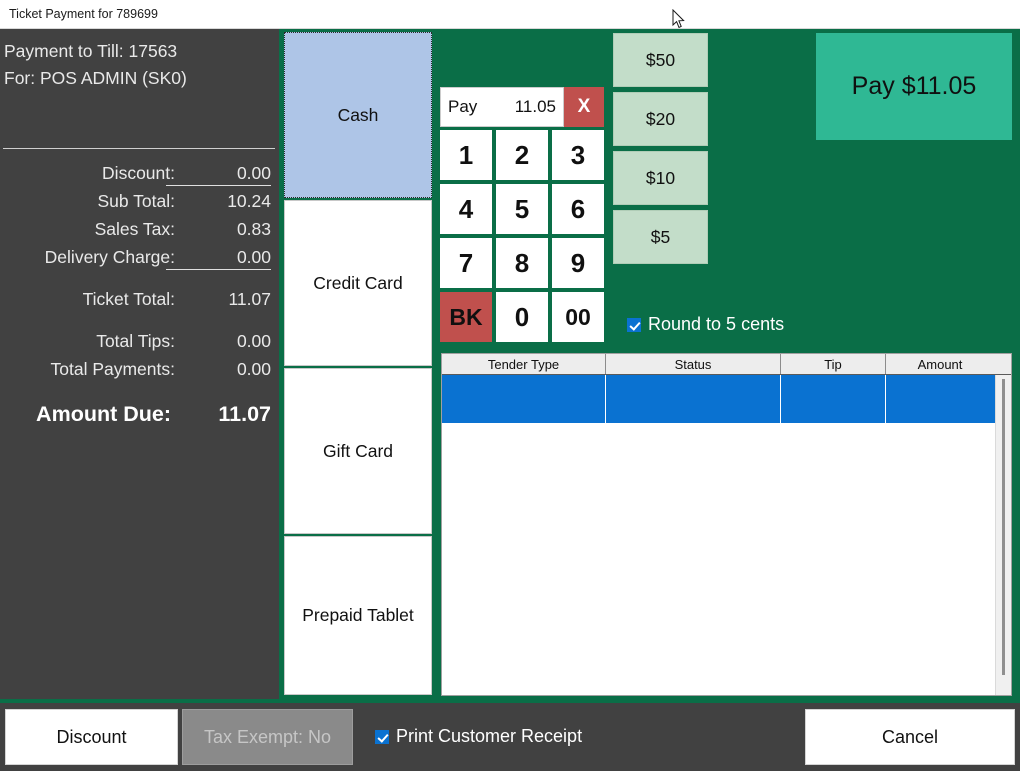  I want to click on cancel-button: Cancel, so click(910, 737).